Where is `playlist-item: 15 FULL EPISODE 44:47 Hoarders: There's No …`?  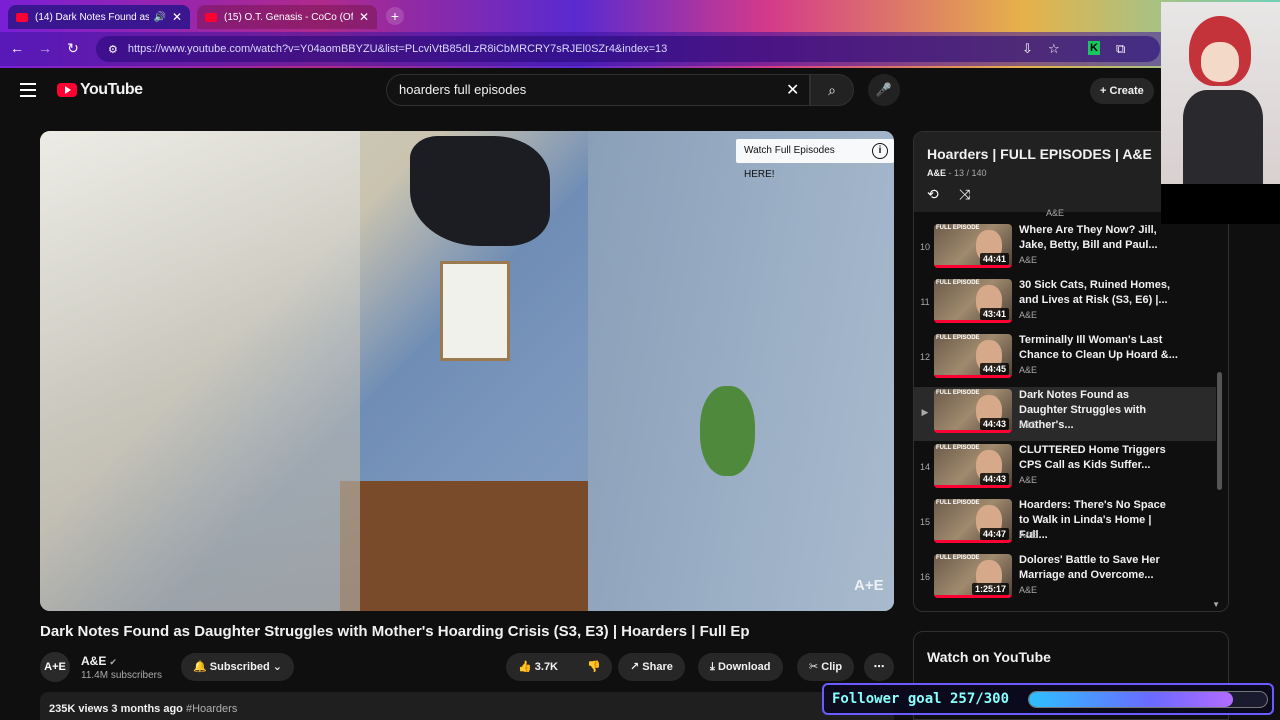 playlist-item: 15 FULL EPISODE 44:47 Hoarders: There's No … is located at coordinates (1065, 524).